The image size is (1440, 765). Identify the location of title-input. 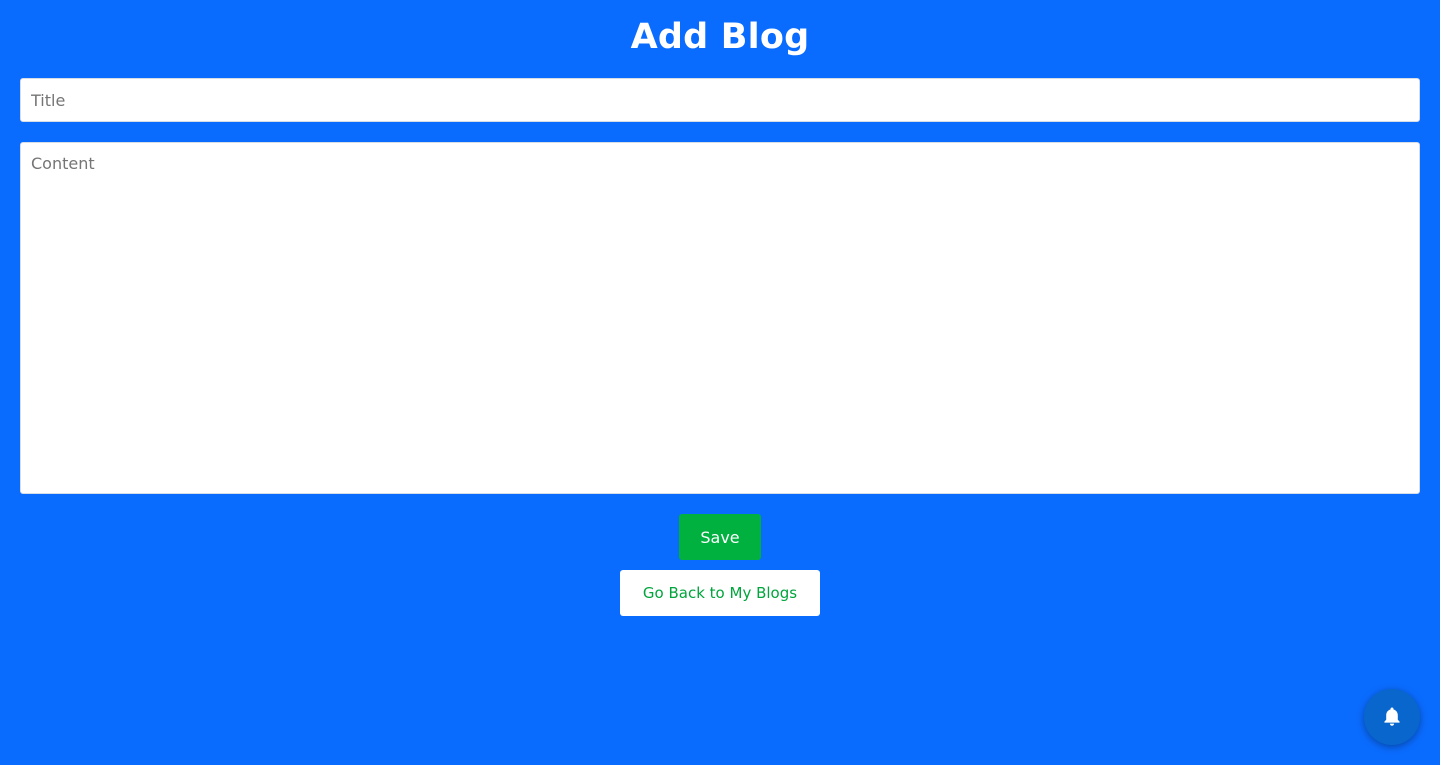
(720, 100).